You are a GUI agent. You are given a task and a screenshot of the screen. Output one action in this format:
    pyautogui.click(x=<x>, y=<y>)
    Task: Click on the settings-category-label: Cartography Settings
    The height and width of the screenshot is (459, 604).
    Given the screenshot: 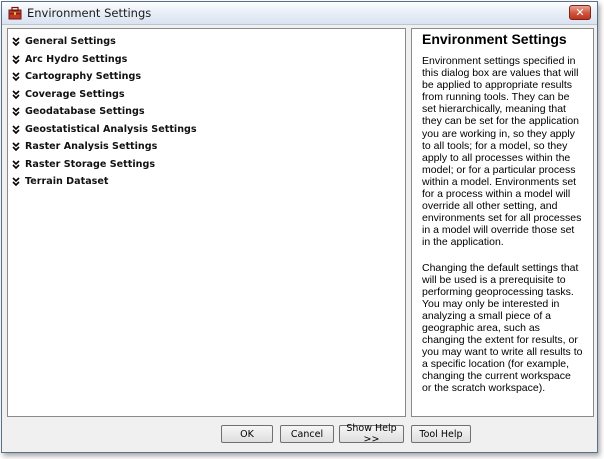 What is the action you would take?
    pyautogui.click(x=83, y=77)
    